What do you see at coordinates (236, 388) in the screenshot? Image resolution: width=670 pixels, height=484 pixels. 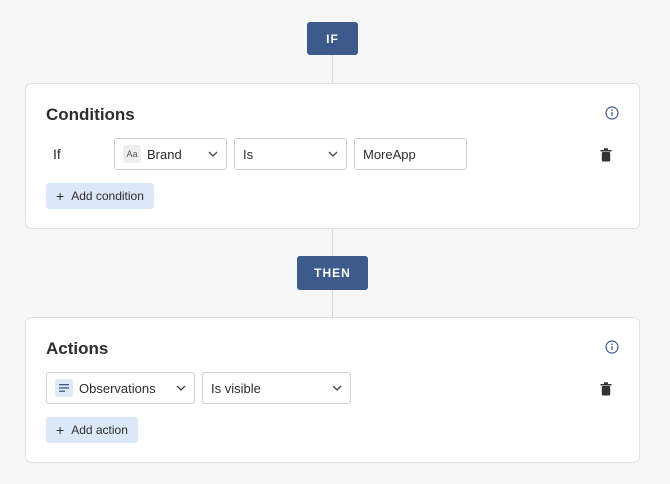 I see `action-type-value: Is visible` at bounding box center [236, 388].